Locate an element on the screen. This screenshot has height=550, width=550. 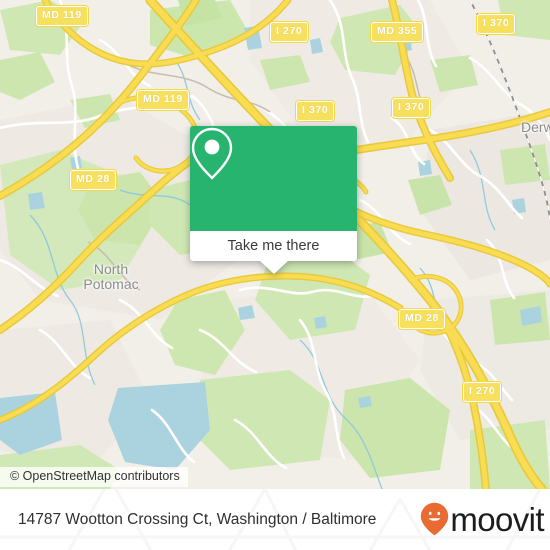
popup-action-bar: Take me there is located at coordinates (273, 246).